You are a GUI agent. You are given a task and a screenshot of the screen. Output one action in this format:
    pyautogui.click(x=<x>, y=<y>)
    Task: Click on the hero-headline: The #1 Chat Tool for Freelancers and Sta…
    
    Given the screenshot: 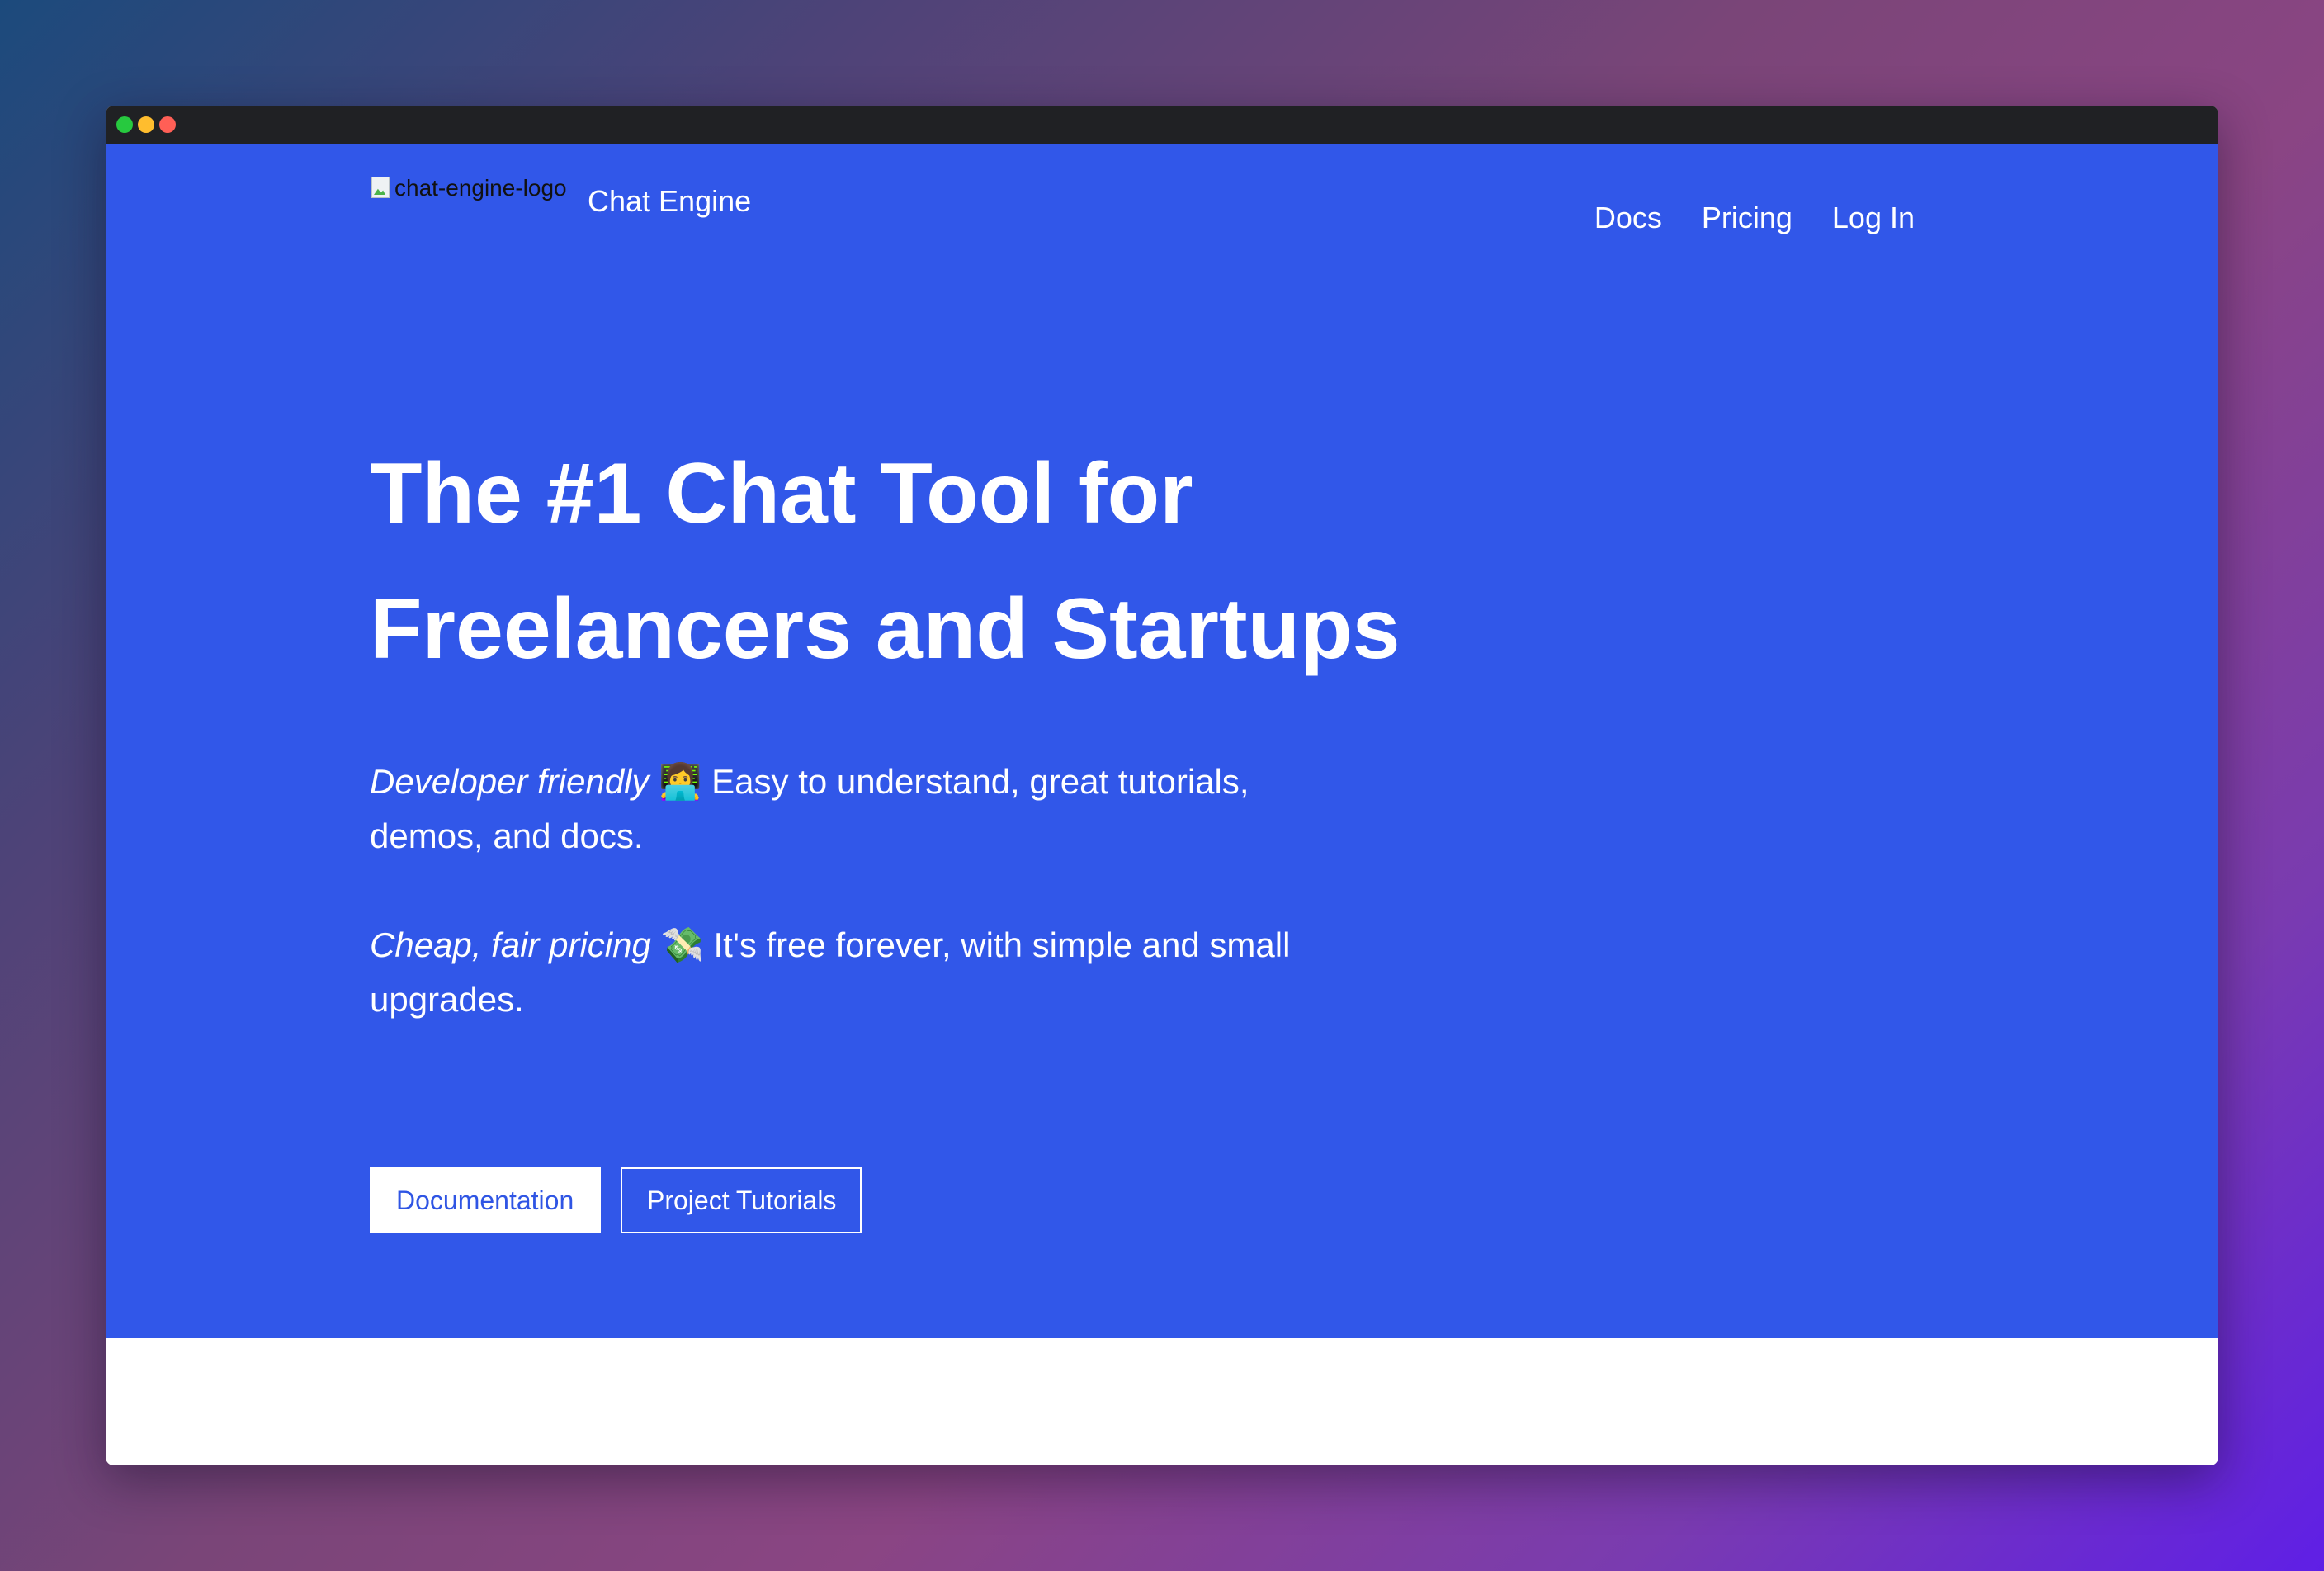 What is the action you would take?
    pyautogui.click(x=989, y=561)
    